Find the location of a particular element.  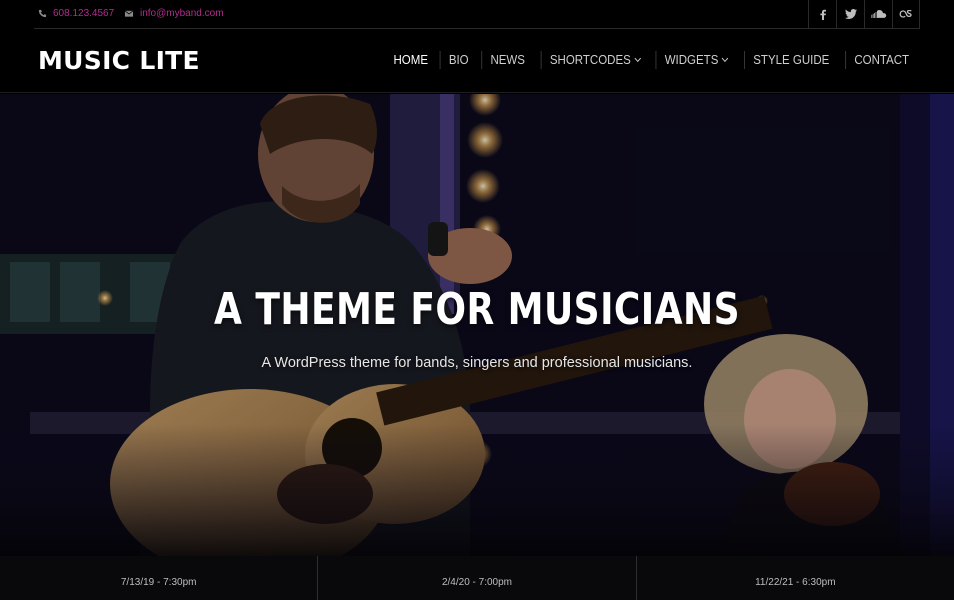

nav-item-bio: BIO is located at coordinates (458, 60).